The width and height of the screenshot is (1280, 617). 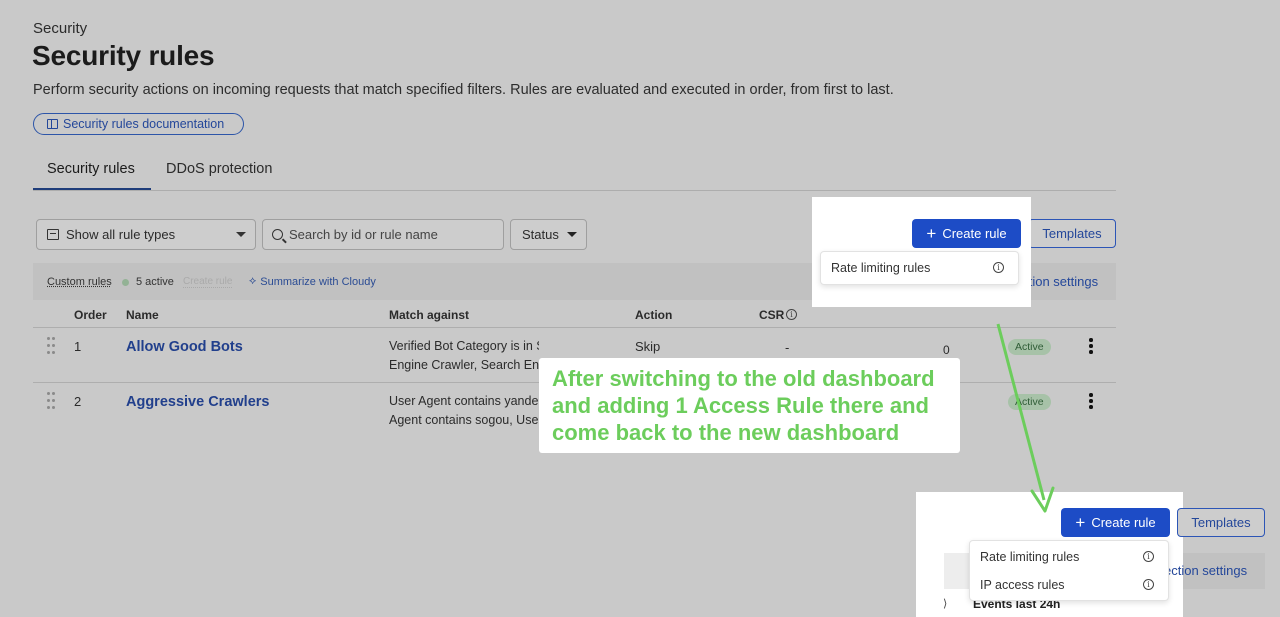 What do you see at coordinates (1022, 585) in the screenshot?
I see `menu-item-ip-access: IP access rules` at bounding box center [1022, 585].